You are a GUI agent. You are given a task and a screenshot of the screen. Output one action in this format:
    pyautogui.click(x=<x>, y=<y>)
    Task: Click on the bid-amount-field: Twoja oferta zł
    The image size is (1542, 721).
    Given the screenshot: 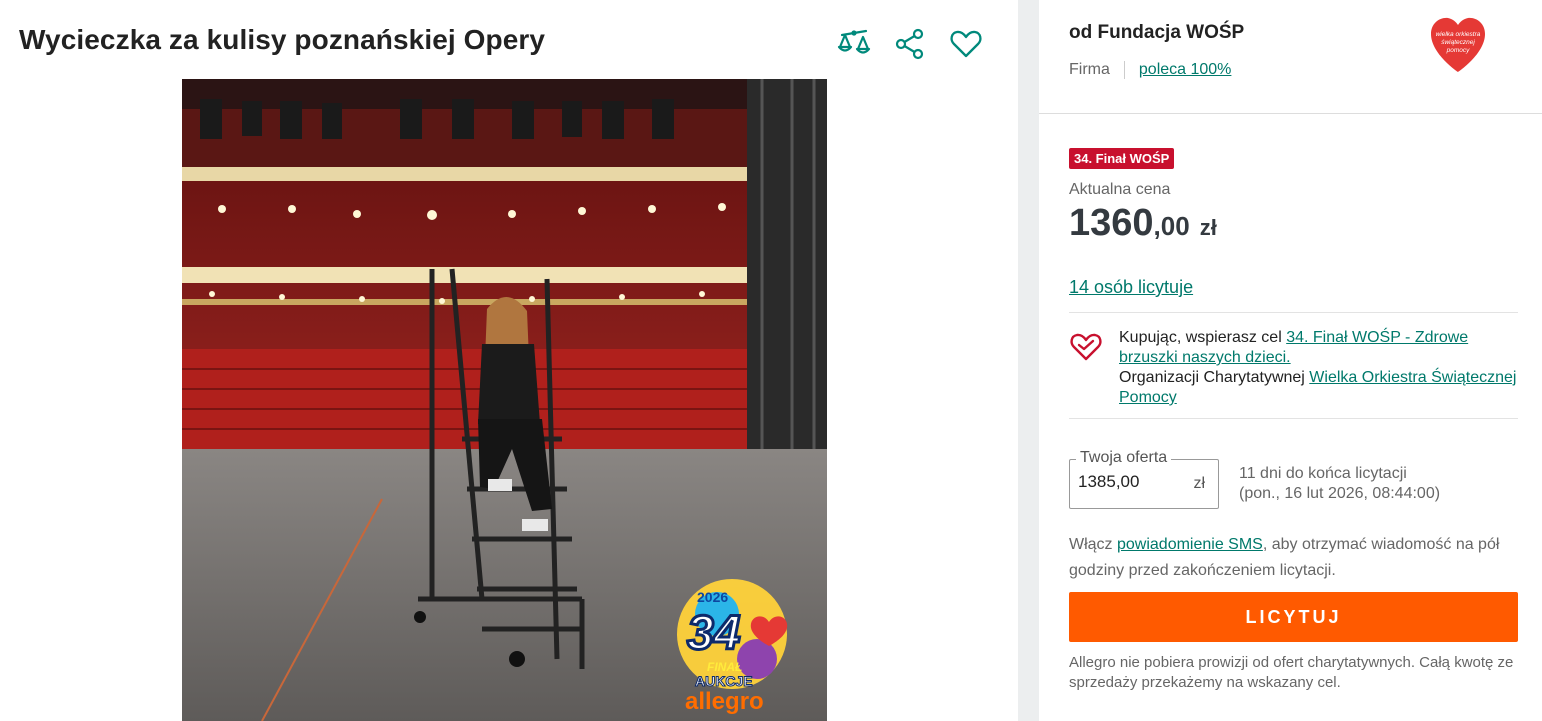 What is the action you would take?
    pyautogui.click(x=1144, y=479)
    